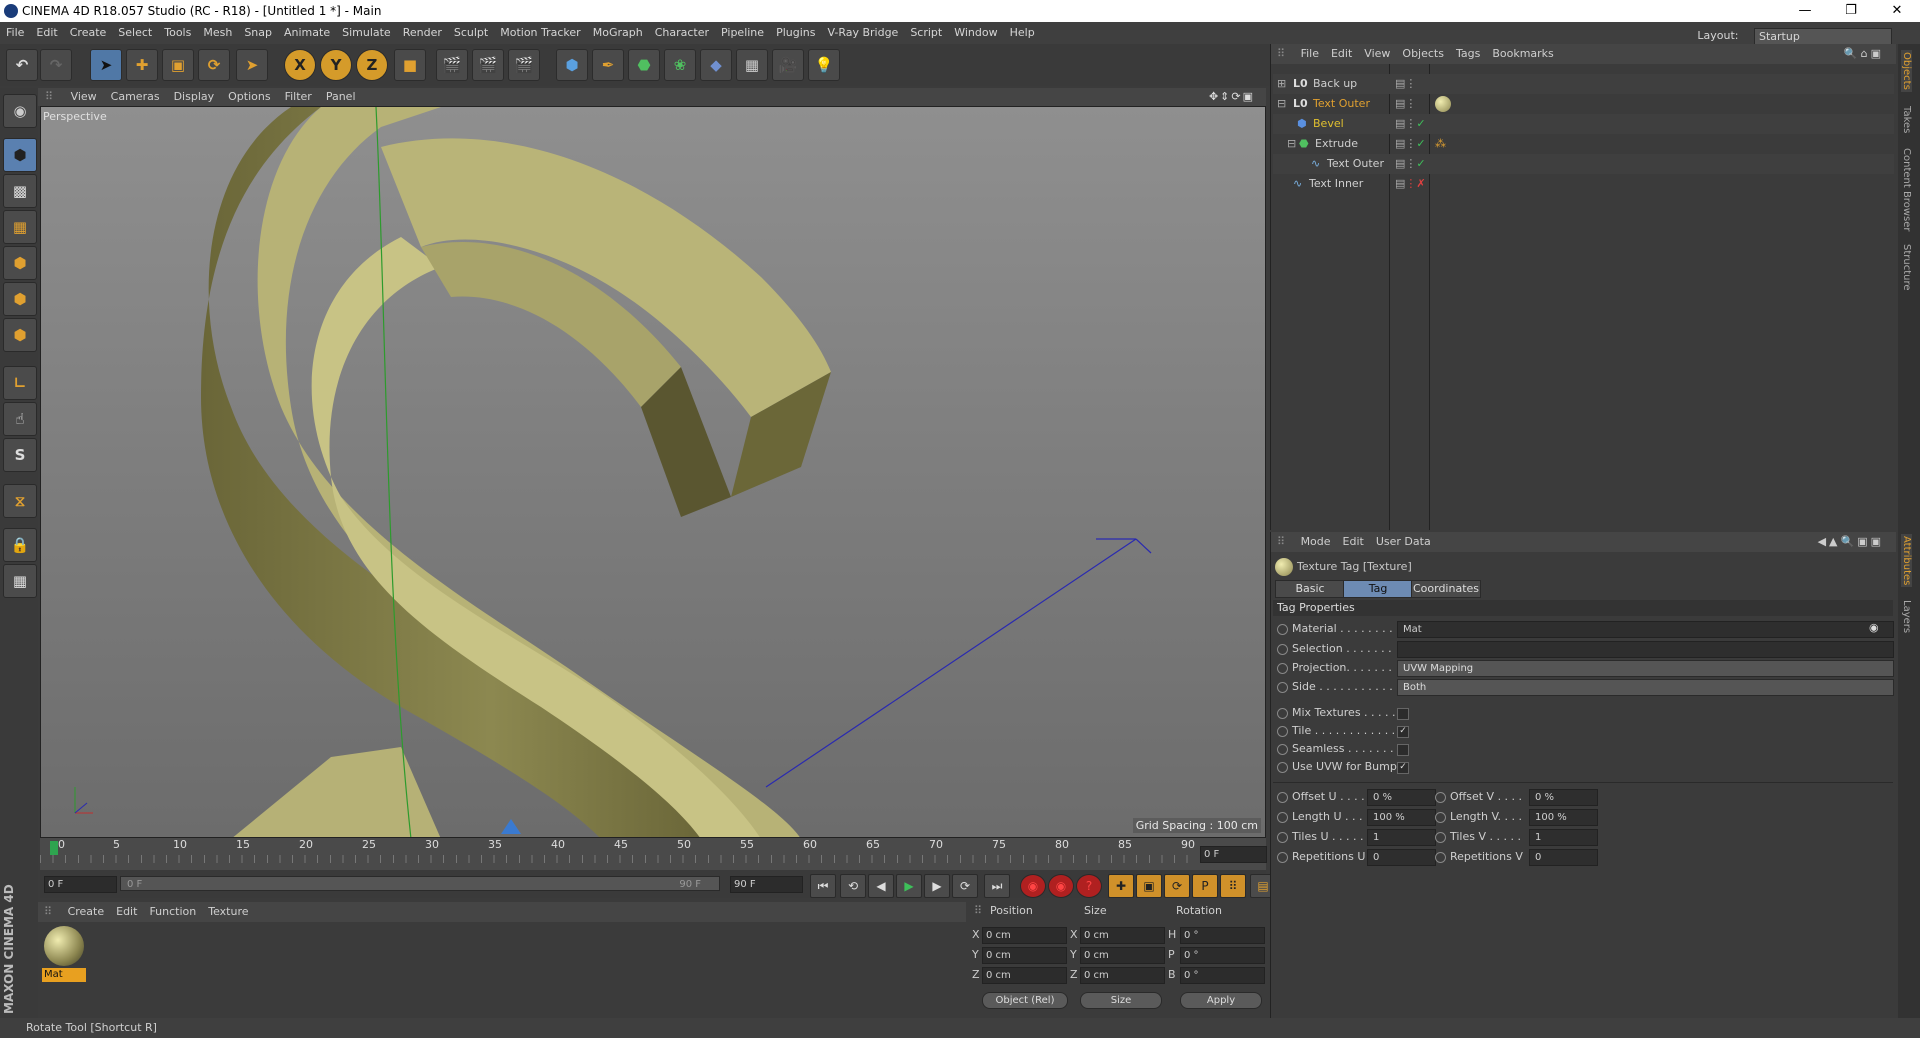  I want to click on rotate-tool-icon: ⟳, so click(214, 65).